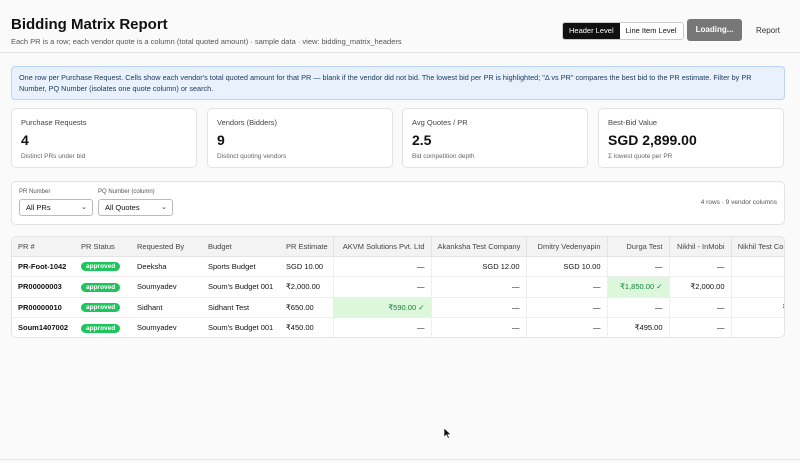 The width and height of the screenshot is (800, 463). I want to click on header-divider, so click(400, 52).